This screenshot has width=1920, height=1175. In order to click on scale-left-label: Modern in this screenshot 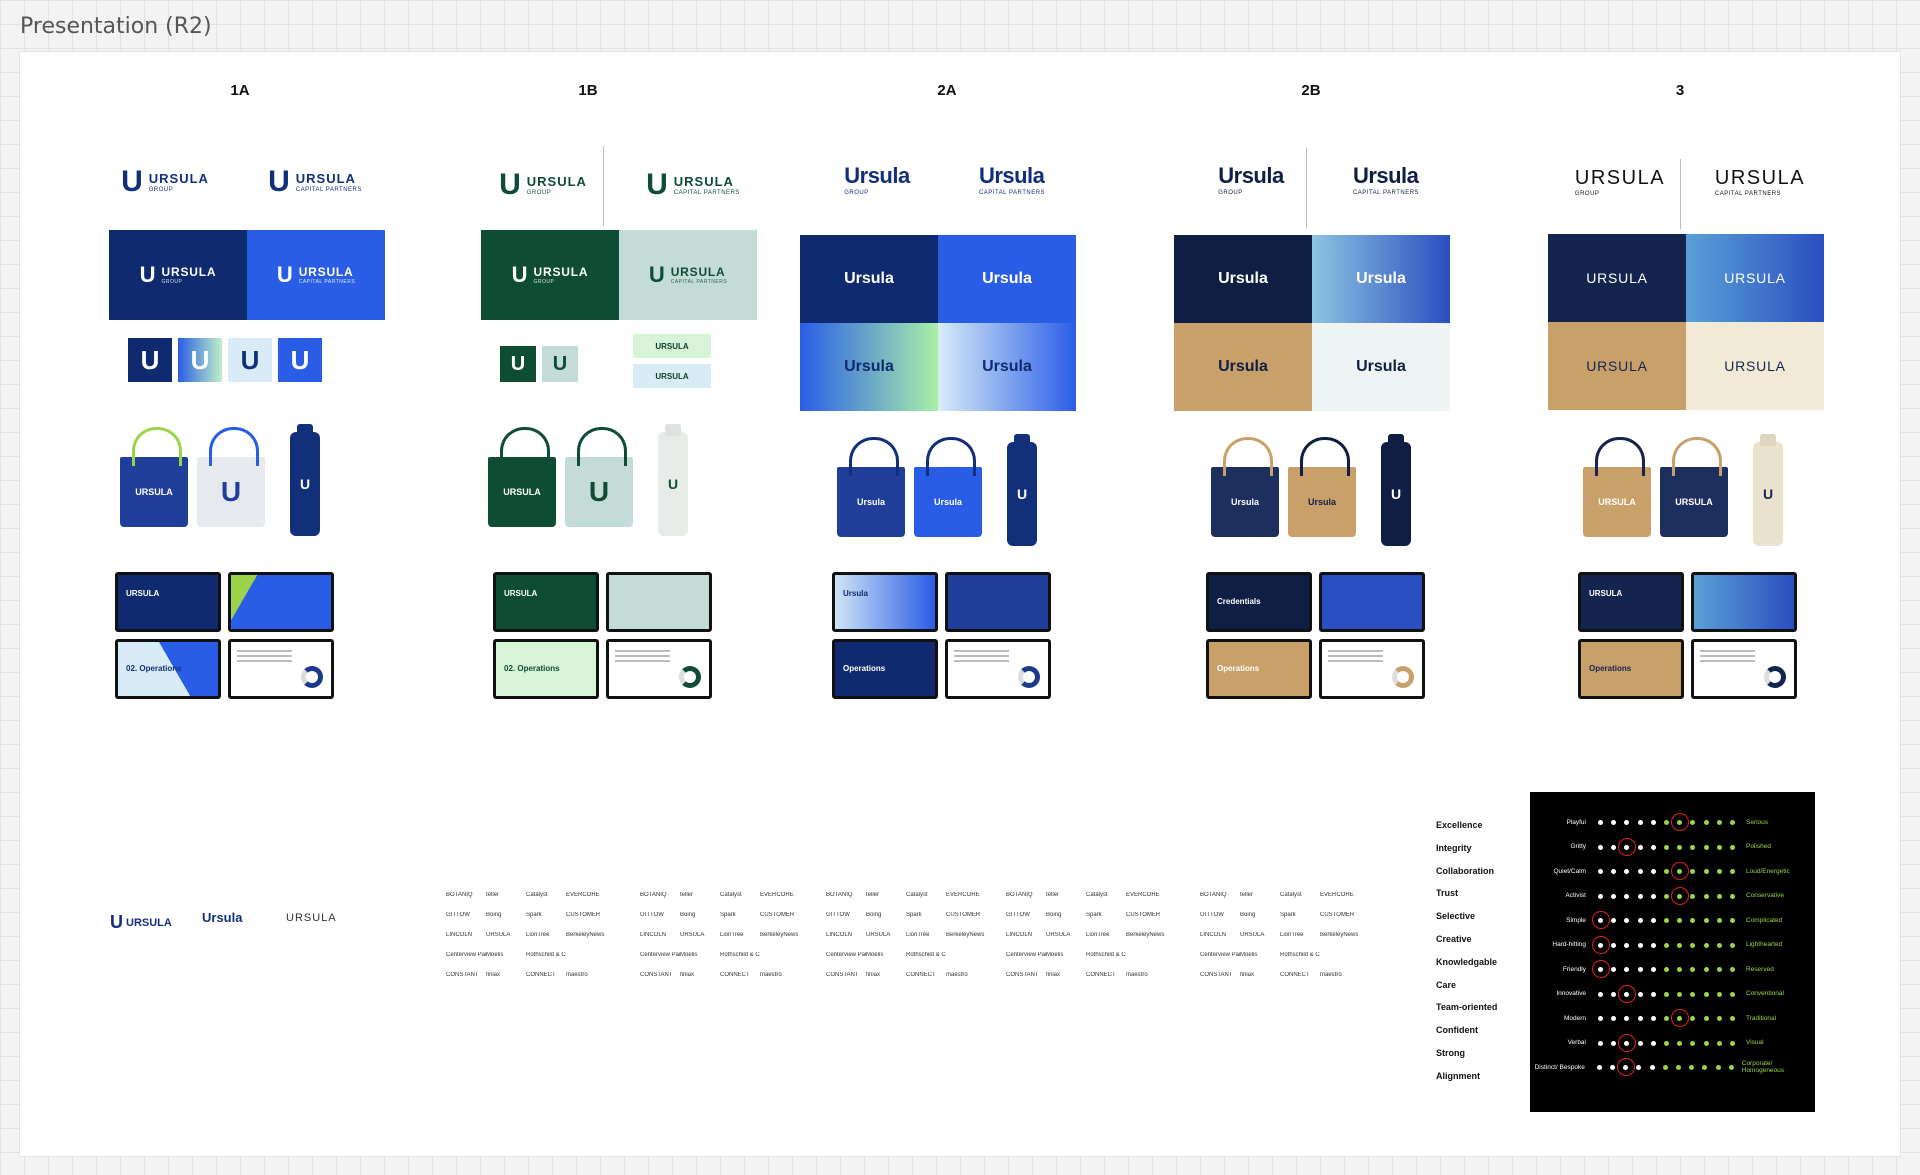, I will do `click(1574, 1018)`.